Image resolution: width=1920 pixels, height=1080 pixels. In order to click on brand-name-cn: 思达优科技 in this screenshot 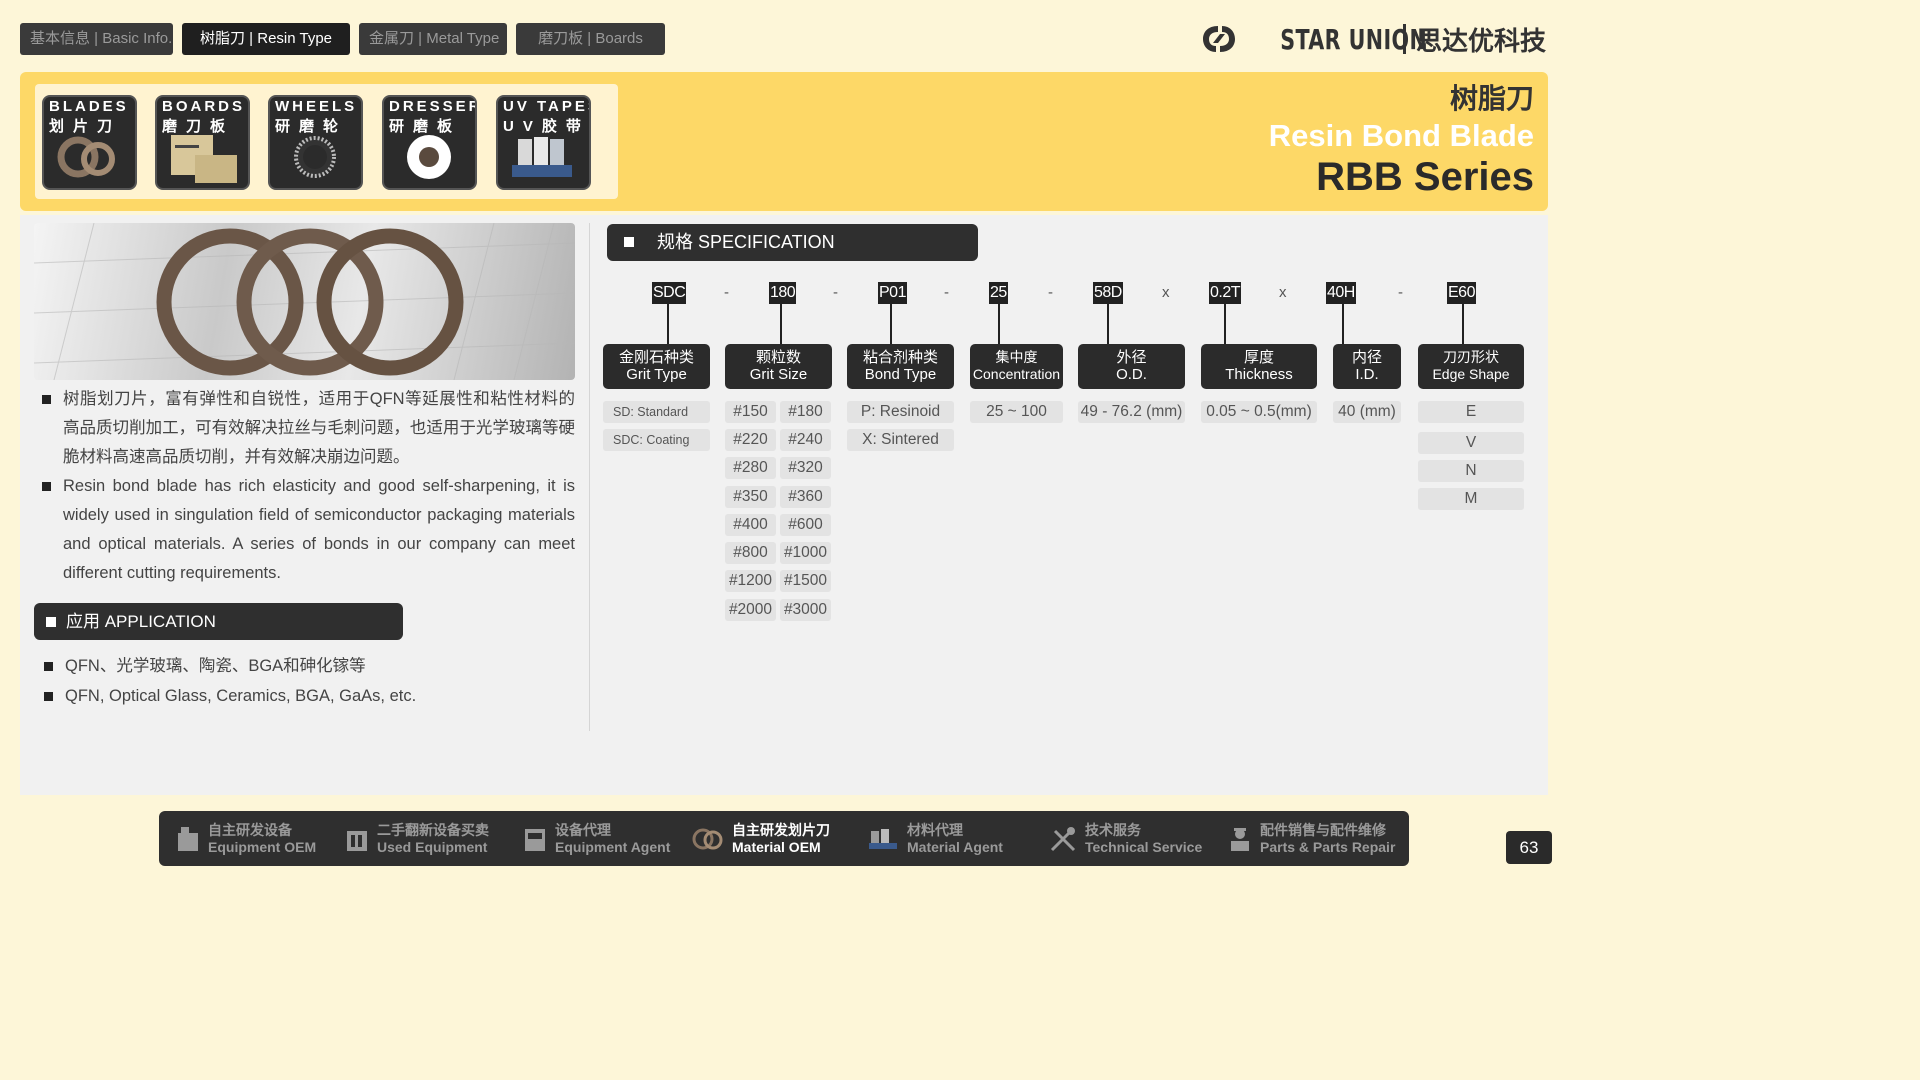, I will do `click(1480, 40)`.